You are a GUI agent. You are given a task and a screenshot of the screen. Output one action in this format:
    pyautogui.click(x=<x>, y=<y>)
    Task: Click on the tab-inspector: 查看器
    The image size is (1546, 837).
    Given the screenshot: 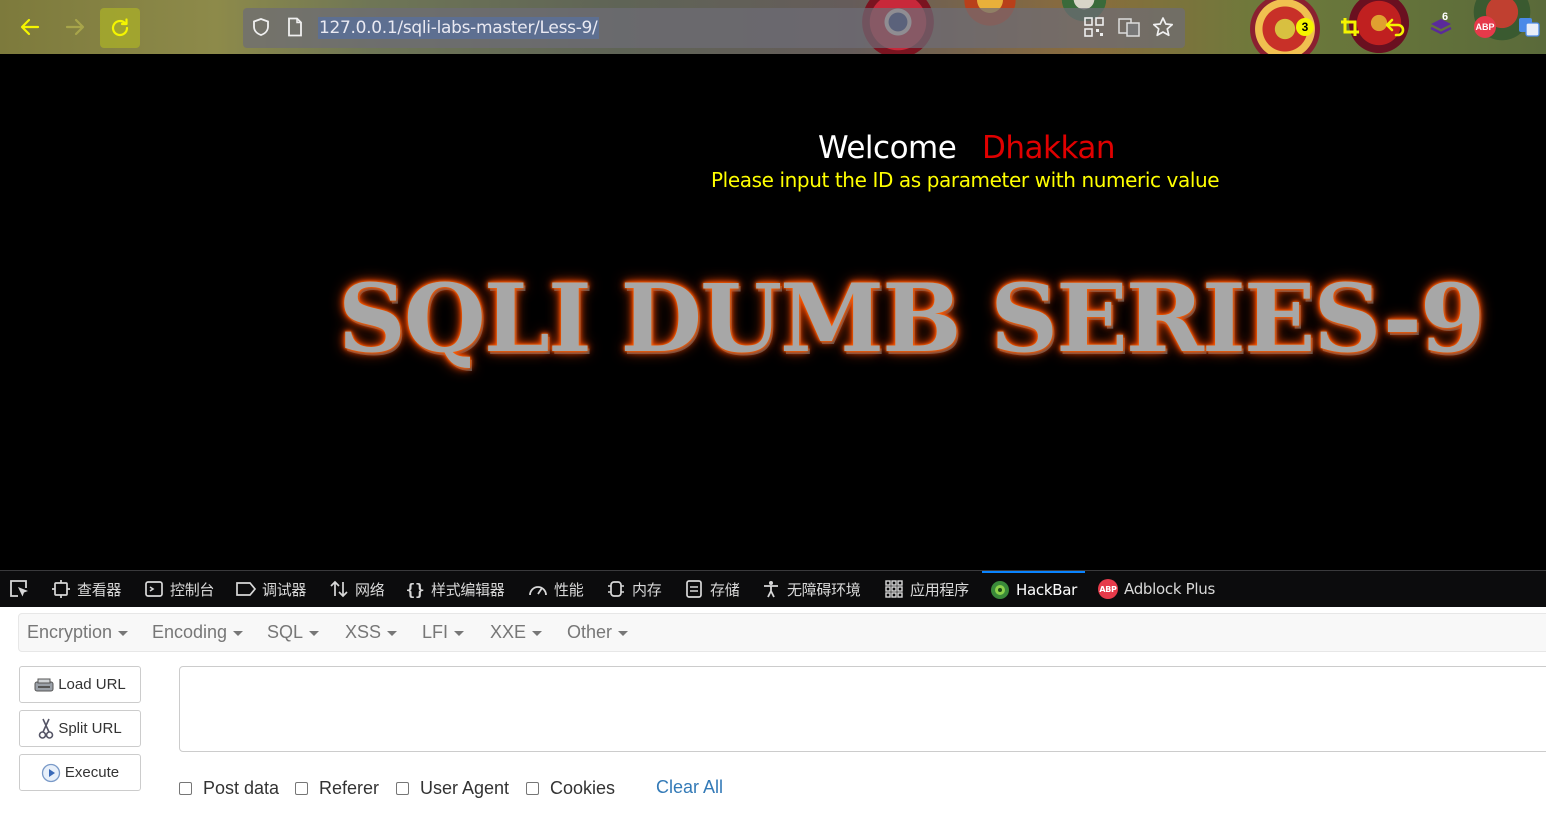 What is the action you would take?
    pyautogui.click(x=86, y=589)
    